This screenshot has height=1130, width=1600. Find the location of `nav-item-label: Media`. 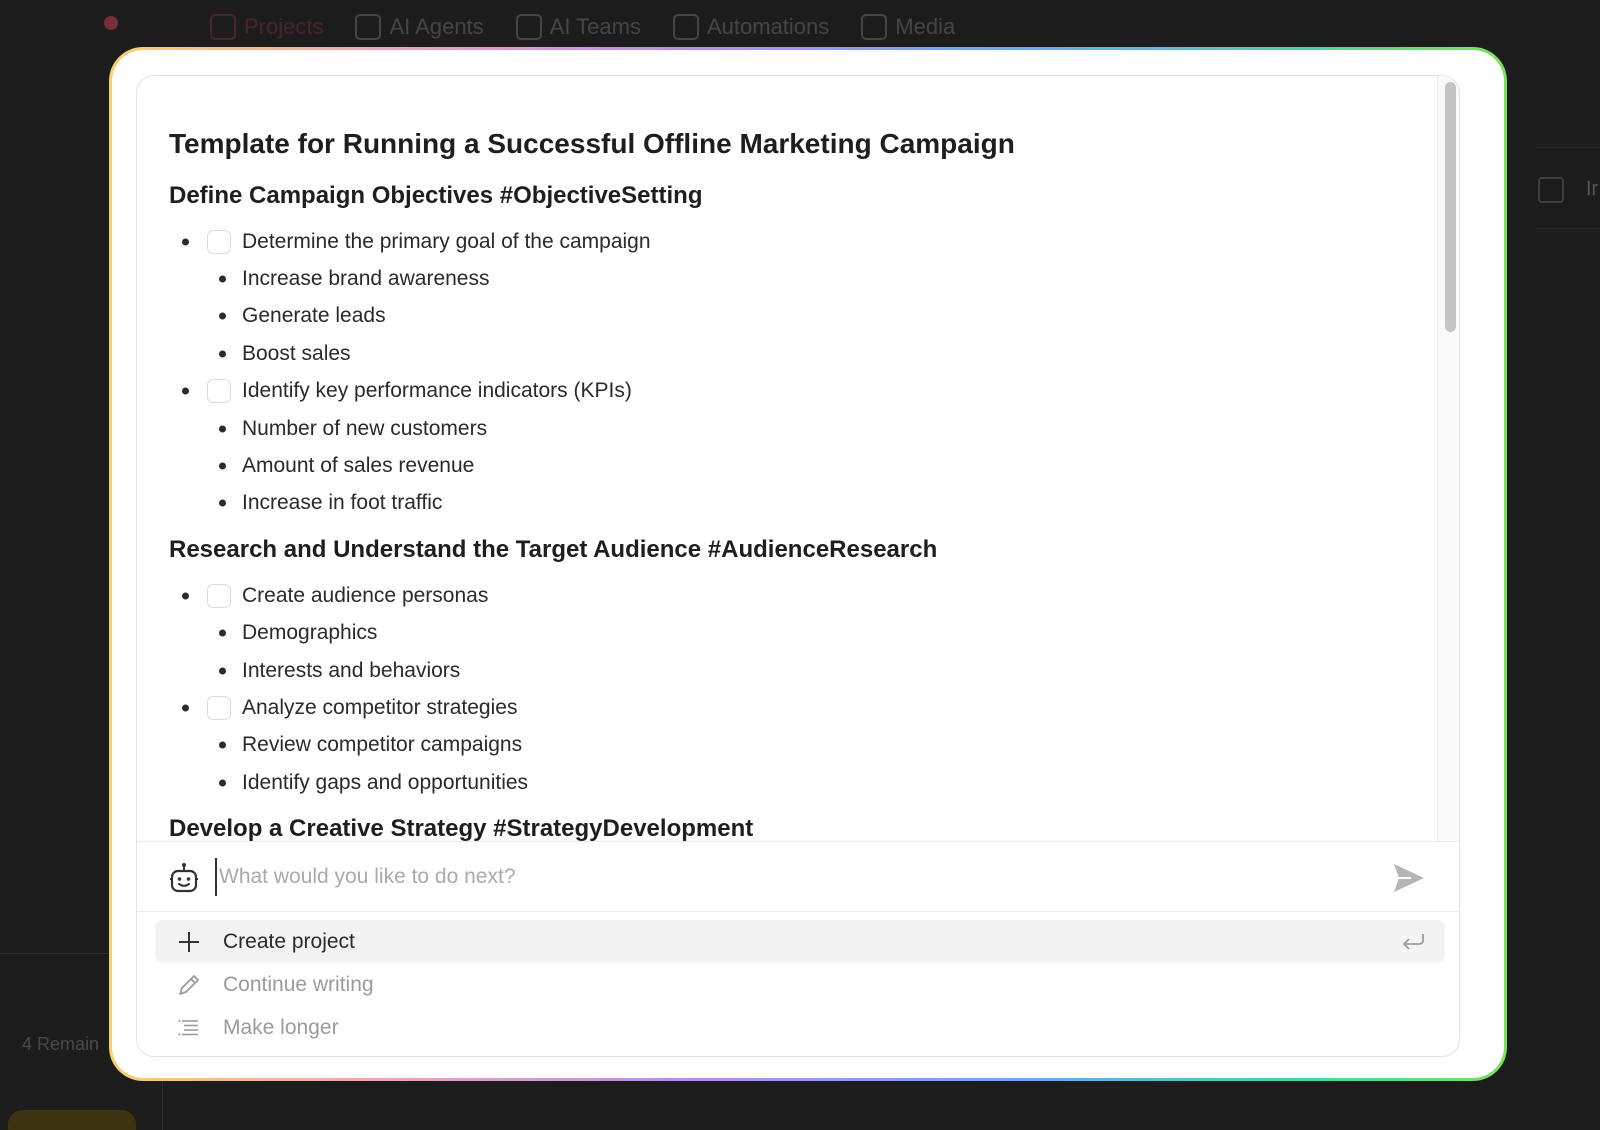

nav-item-label: Media is located at coordinates (925, 26).